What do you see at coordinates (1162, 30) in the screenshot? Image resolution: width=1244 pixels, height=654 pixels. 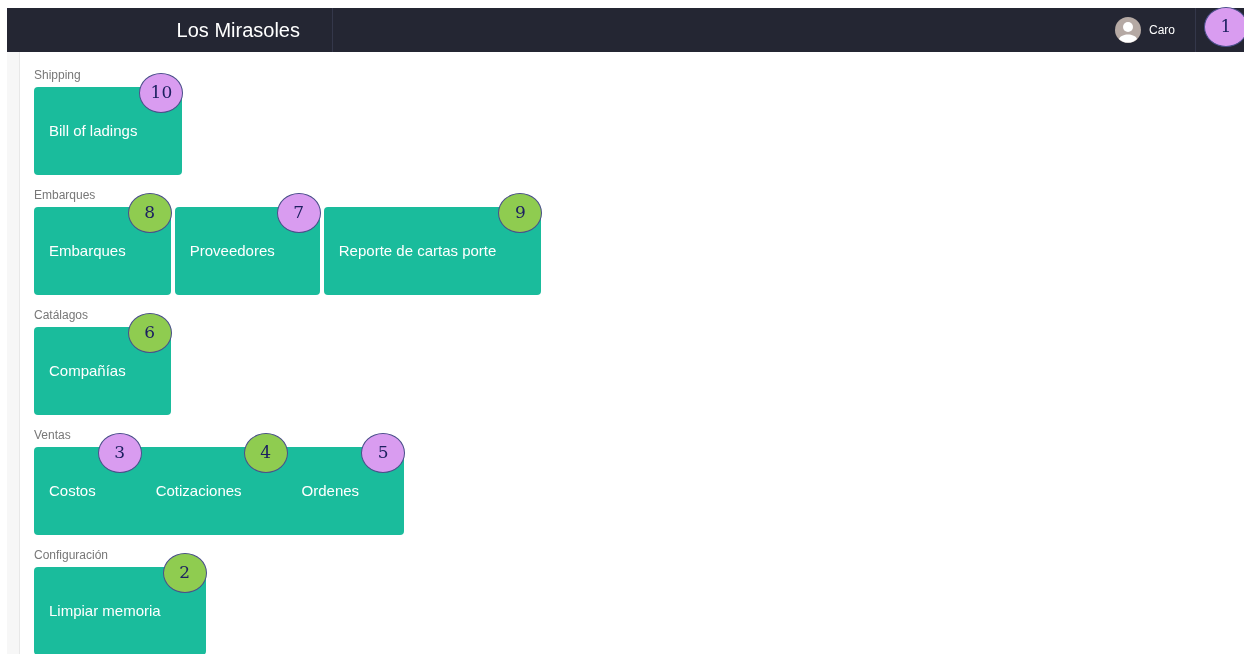 I see `user-name: Caro` at bounding box center [1162, 30].